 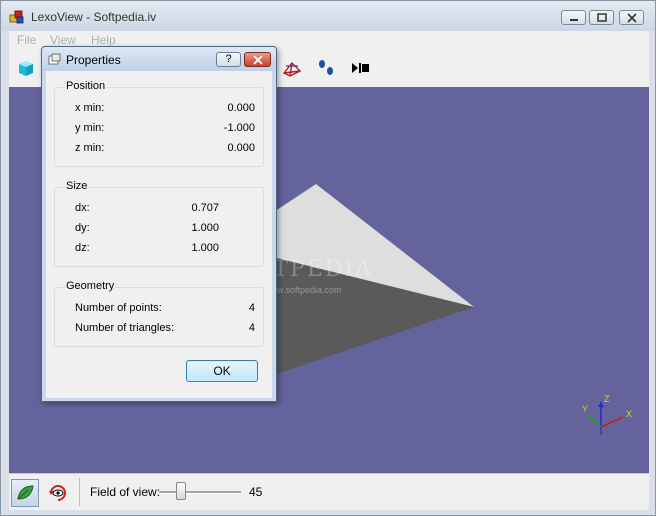 I want to click on play-pause-icon, so click(x=360, y=68).